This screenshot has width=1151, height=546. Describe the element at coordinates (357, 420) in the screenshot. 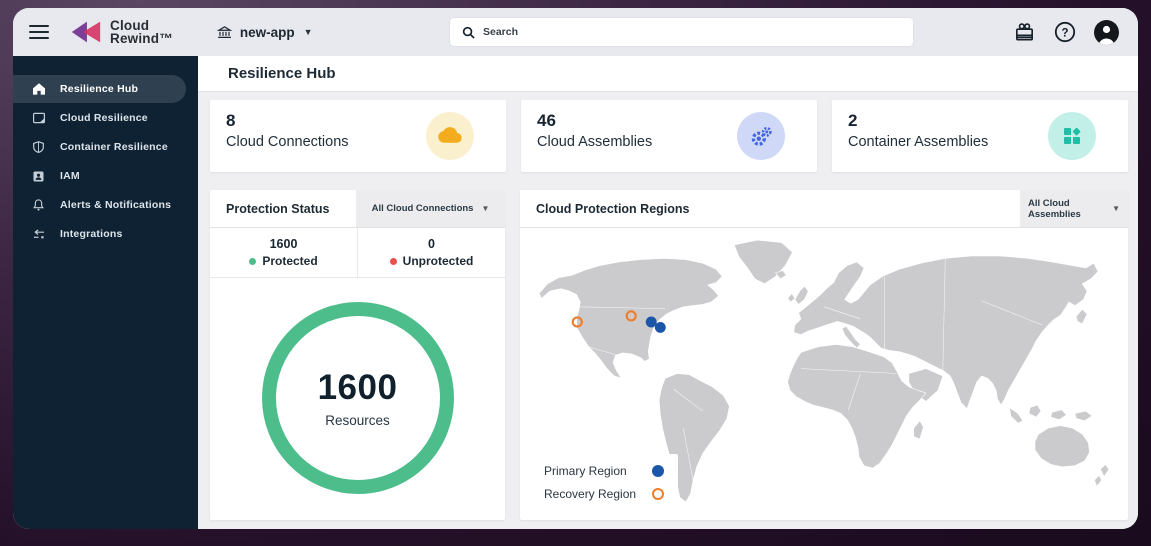

I see `resources-label: Resources` at that location.